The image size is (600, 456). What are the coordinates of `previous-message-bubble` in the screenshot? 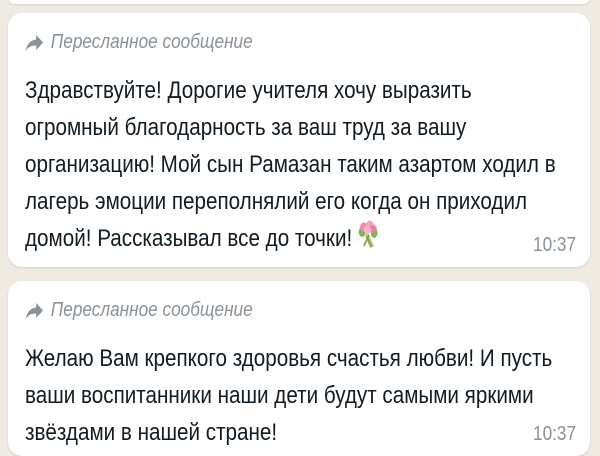 It's located at (299, 2).